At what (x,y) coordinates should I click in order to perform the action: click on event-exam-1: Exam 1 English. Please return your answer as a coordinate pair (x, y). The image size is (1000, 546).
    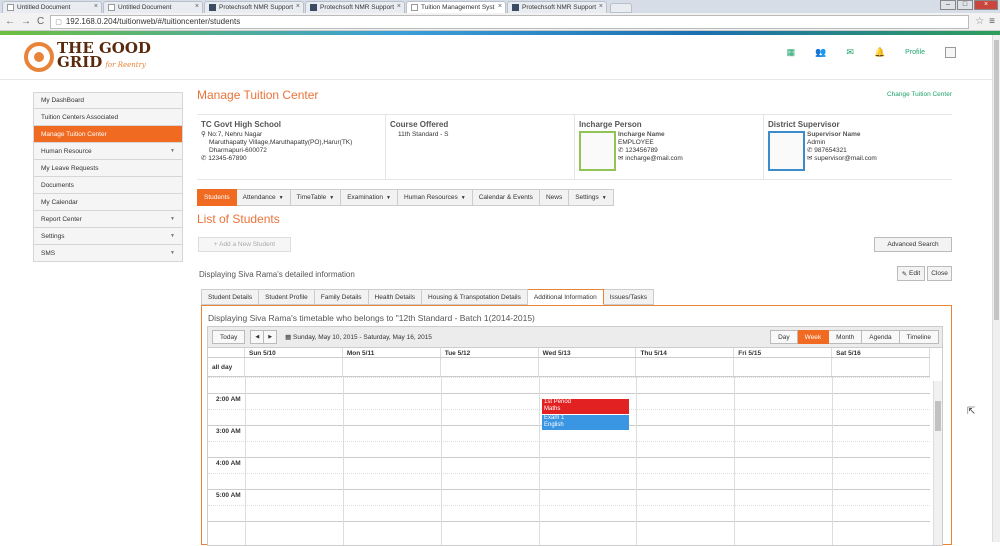
    Looking at the image, I should click on (585, 422).